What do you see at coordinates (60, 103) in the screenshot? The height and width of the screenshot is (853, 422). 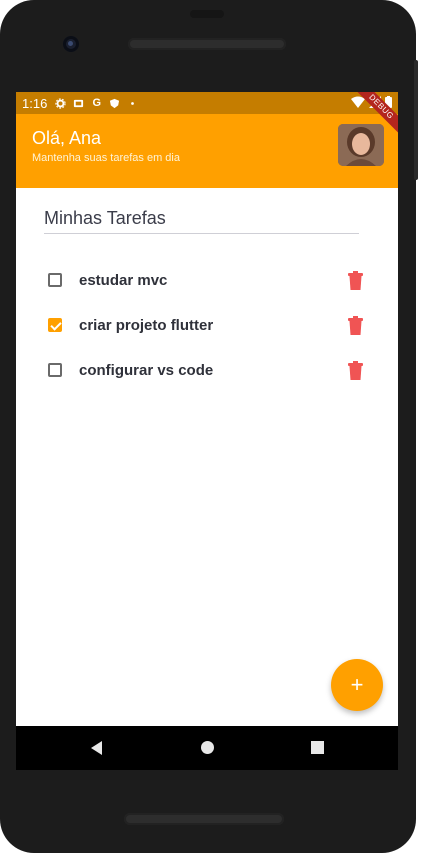 I see `settings-icon` at bounding box center [60, 103].